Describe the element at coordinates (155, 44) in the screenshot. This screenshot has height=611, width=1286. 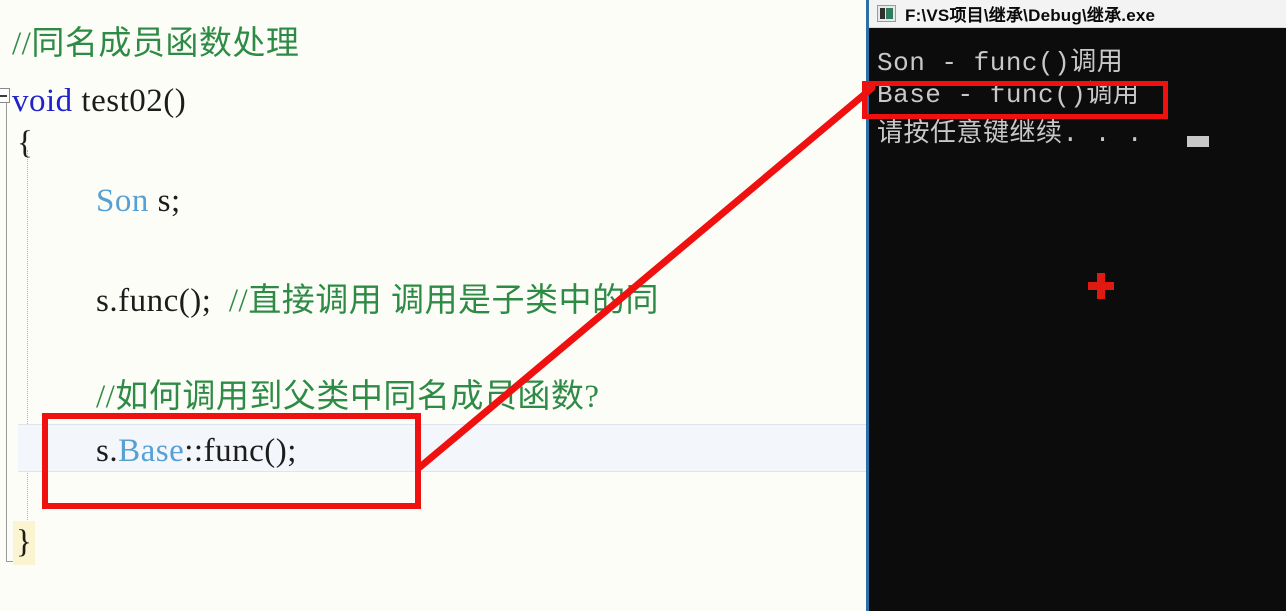
I see `code-line-comment-title: //同名成员函数处理` at that location.